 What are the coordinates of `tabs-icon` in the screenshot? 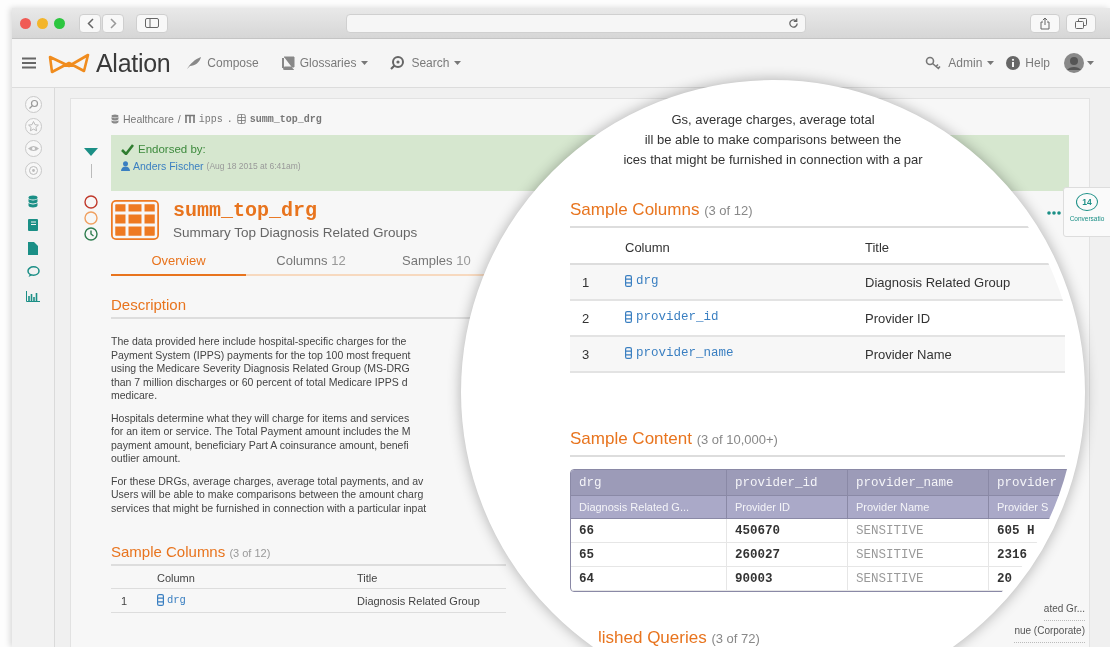 It's located at (1081, 23).